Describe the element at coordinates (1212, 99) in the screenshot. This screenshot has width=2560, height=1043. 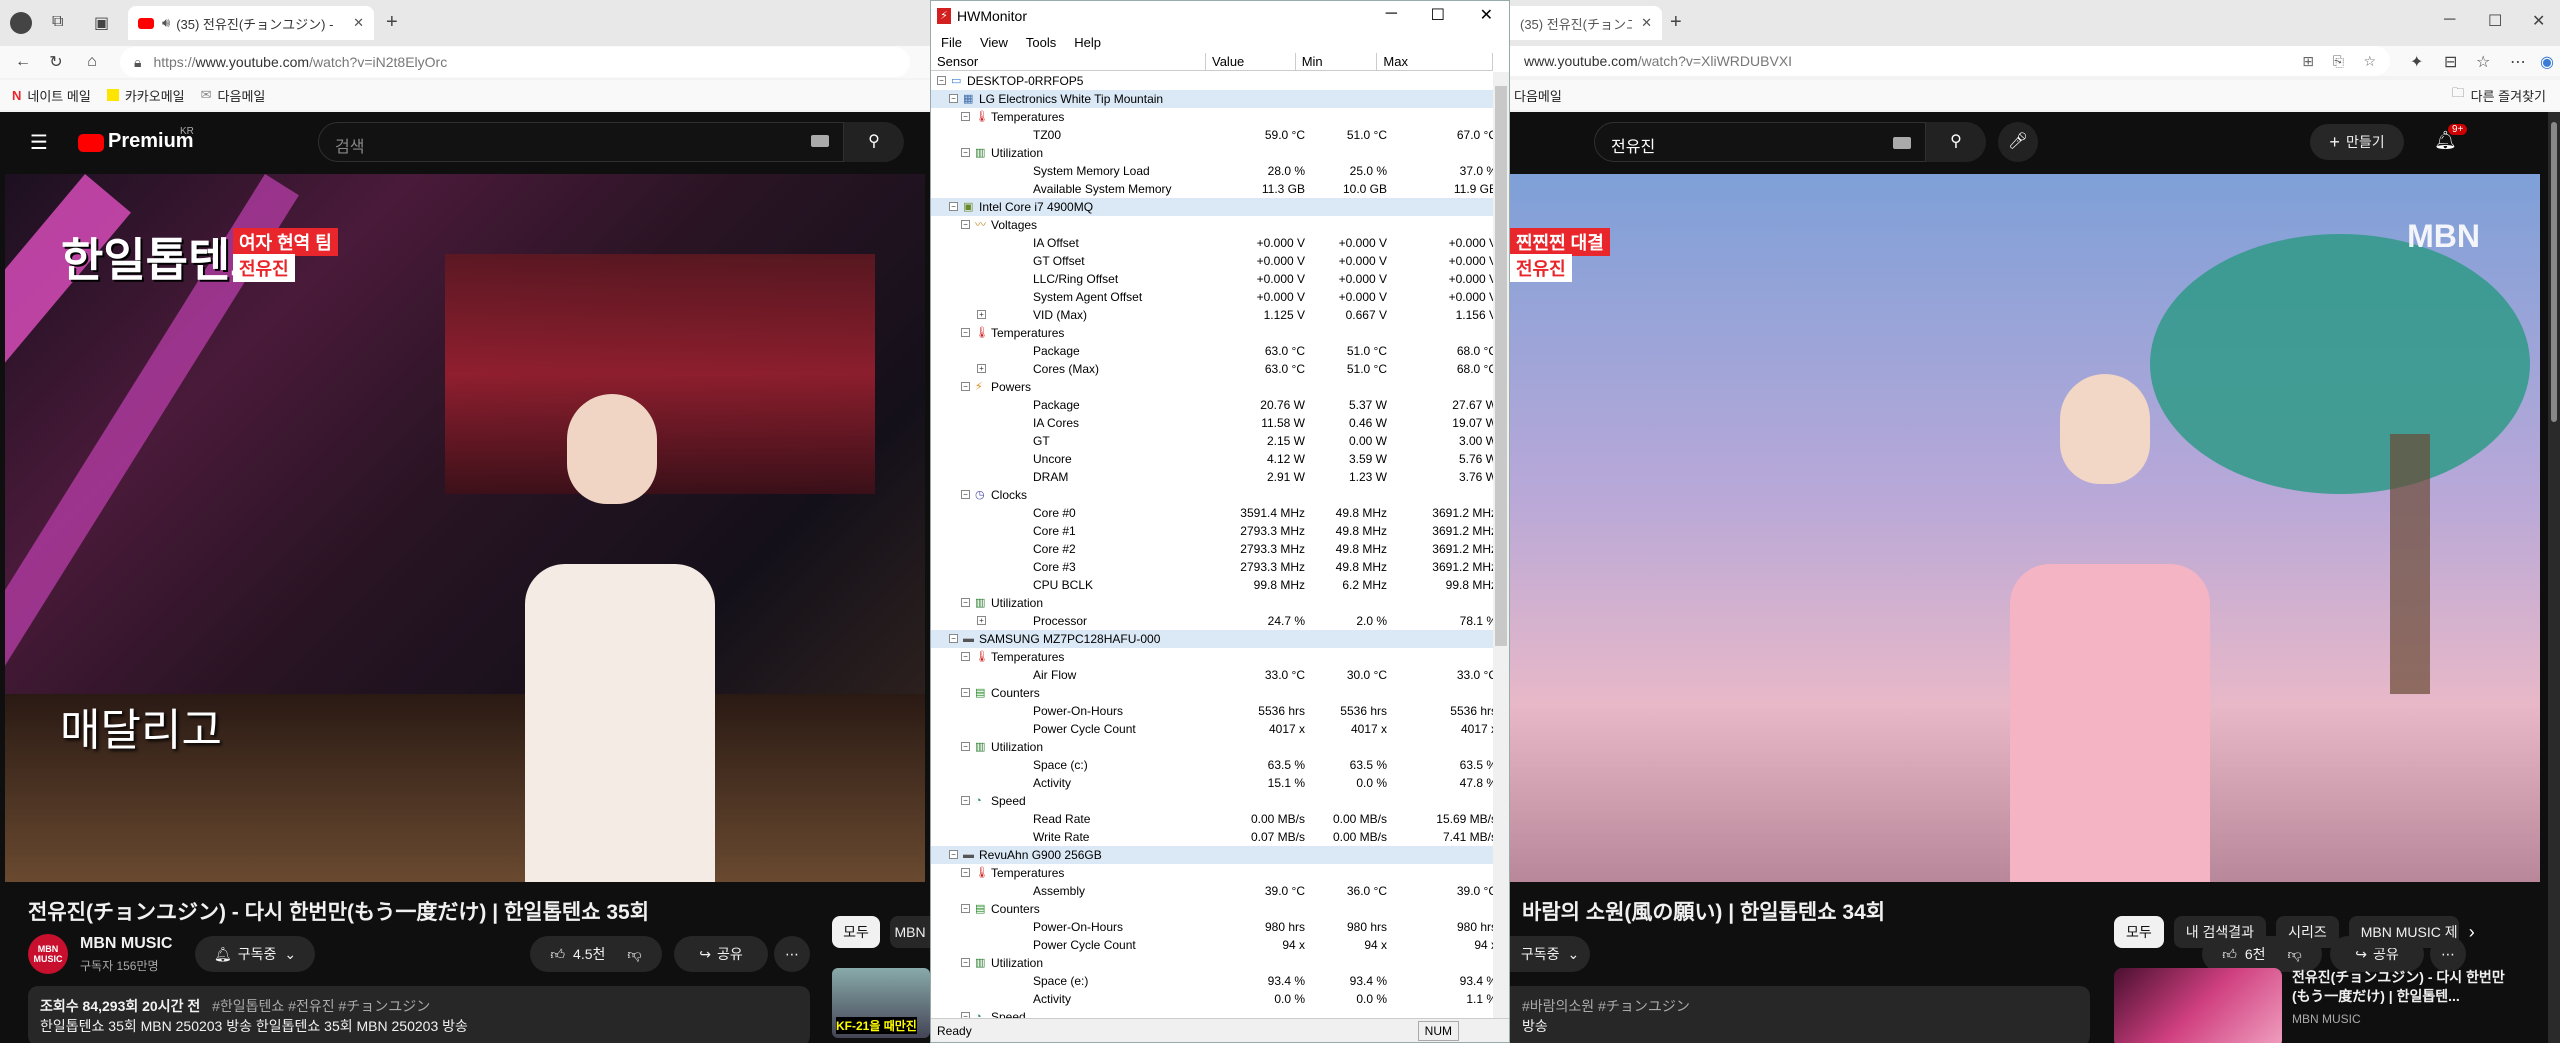
I see `device-row: − ▦ LG Electronics White Tip Mountain` at that location.